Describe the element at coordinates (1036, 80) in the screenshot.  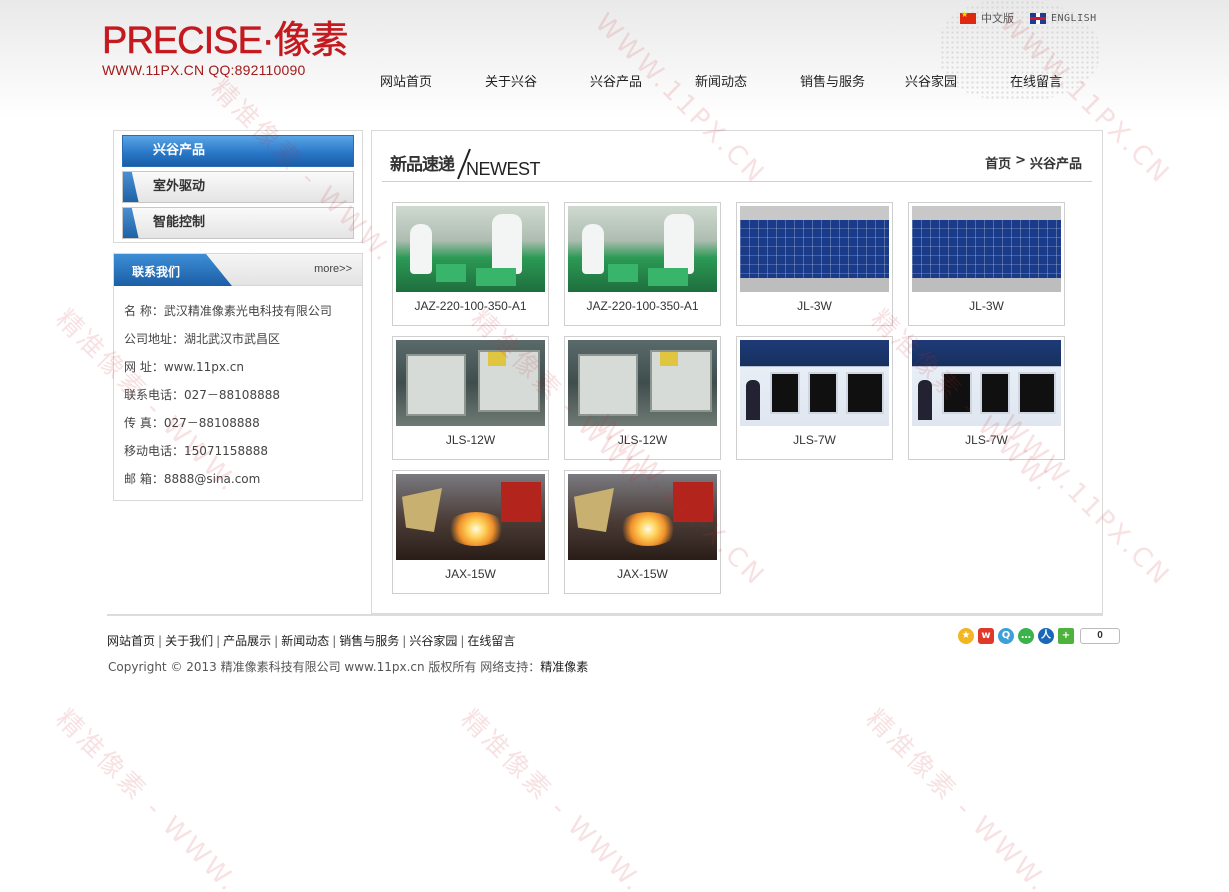
I see `nav-message: 在线留言` at that location.